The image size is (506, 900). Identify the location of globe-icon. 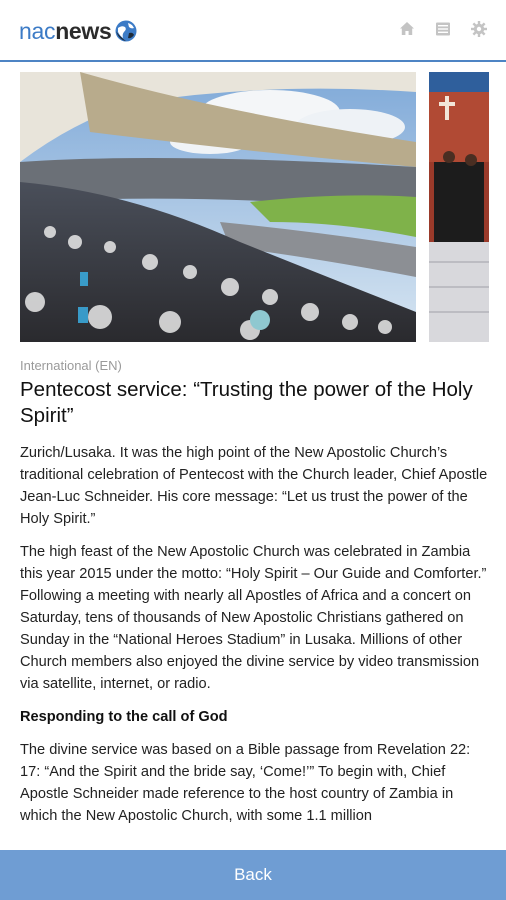
(126, 31).